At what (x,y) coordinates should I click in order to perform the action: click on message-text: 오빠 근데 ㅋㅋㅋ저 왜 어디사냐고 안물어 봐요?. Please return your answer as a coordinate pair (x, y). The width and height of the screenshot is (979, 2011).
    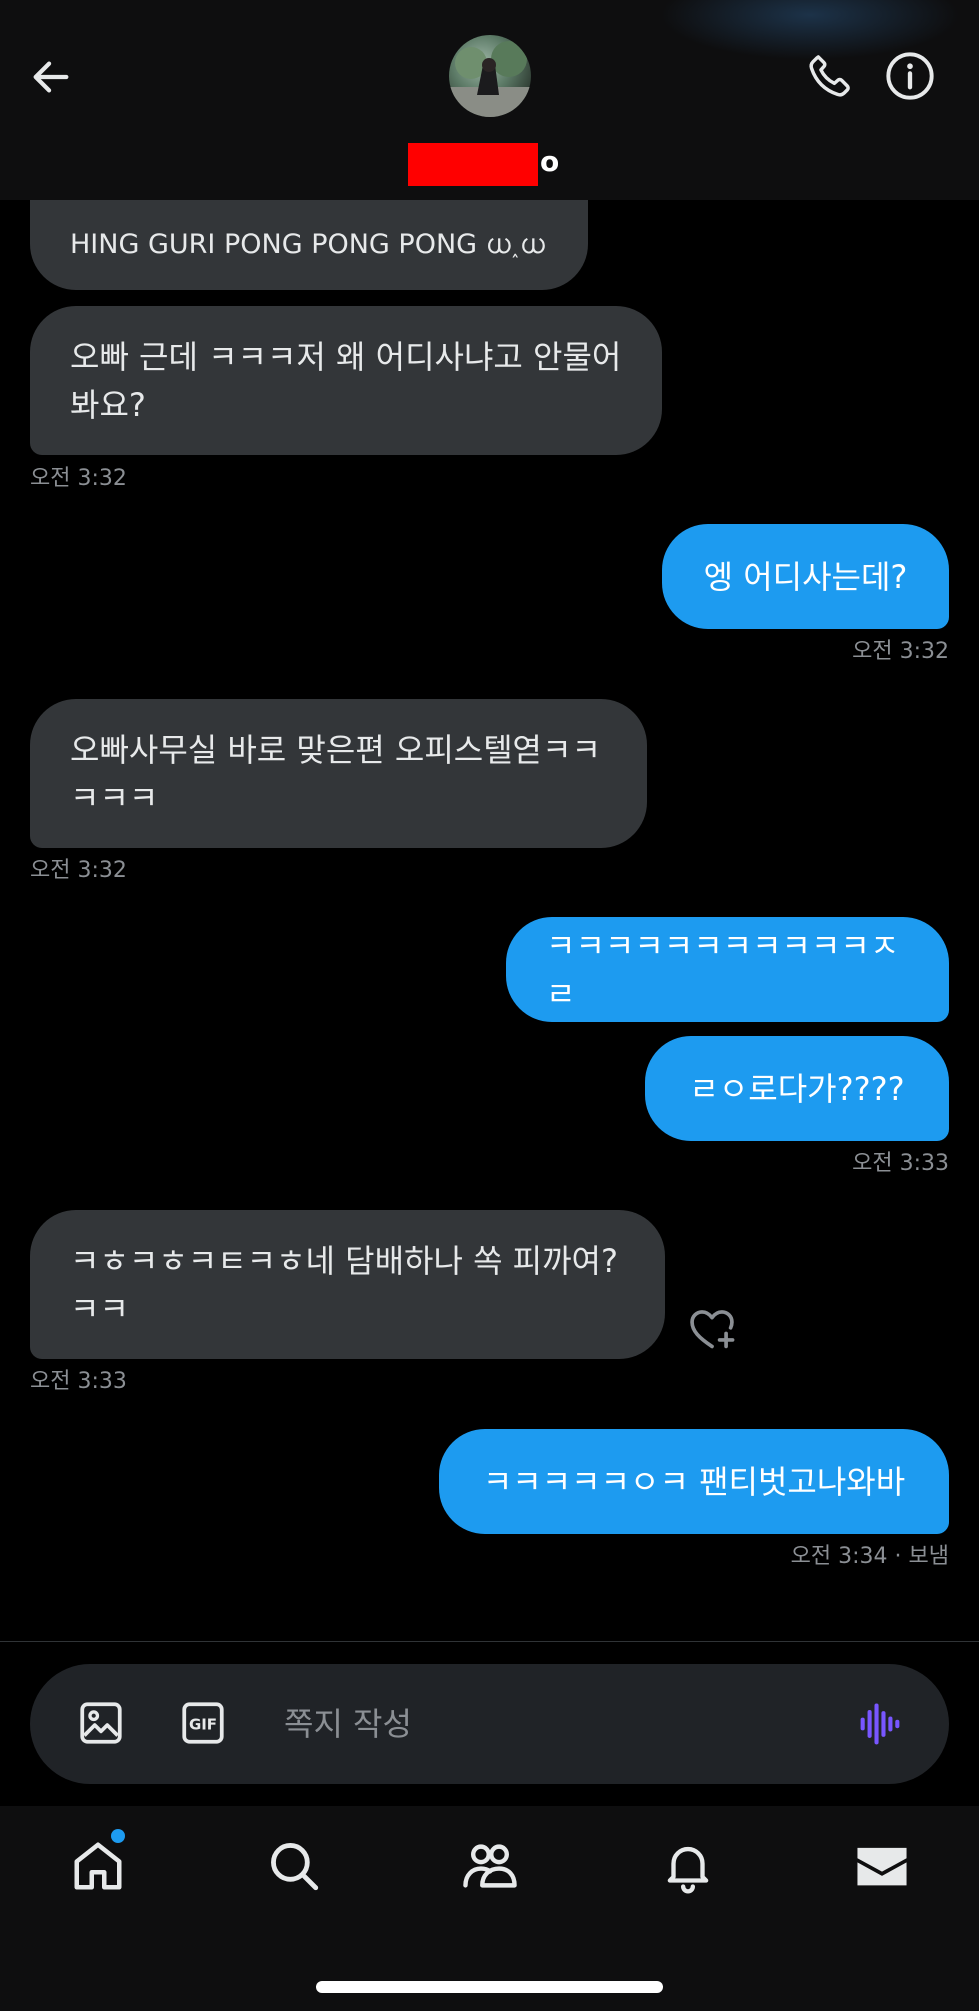
    Looking at the image, I should click on (346, 380).